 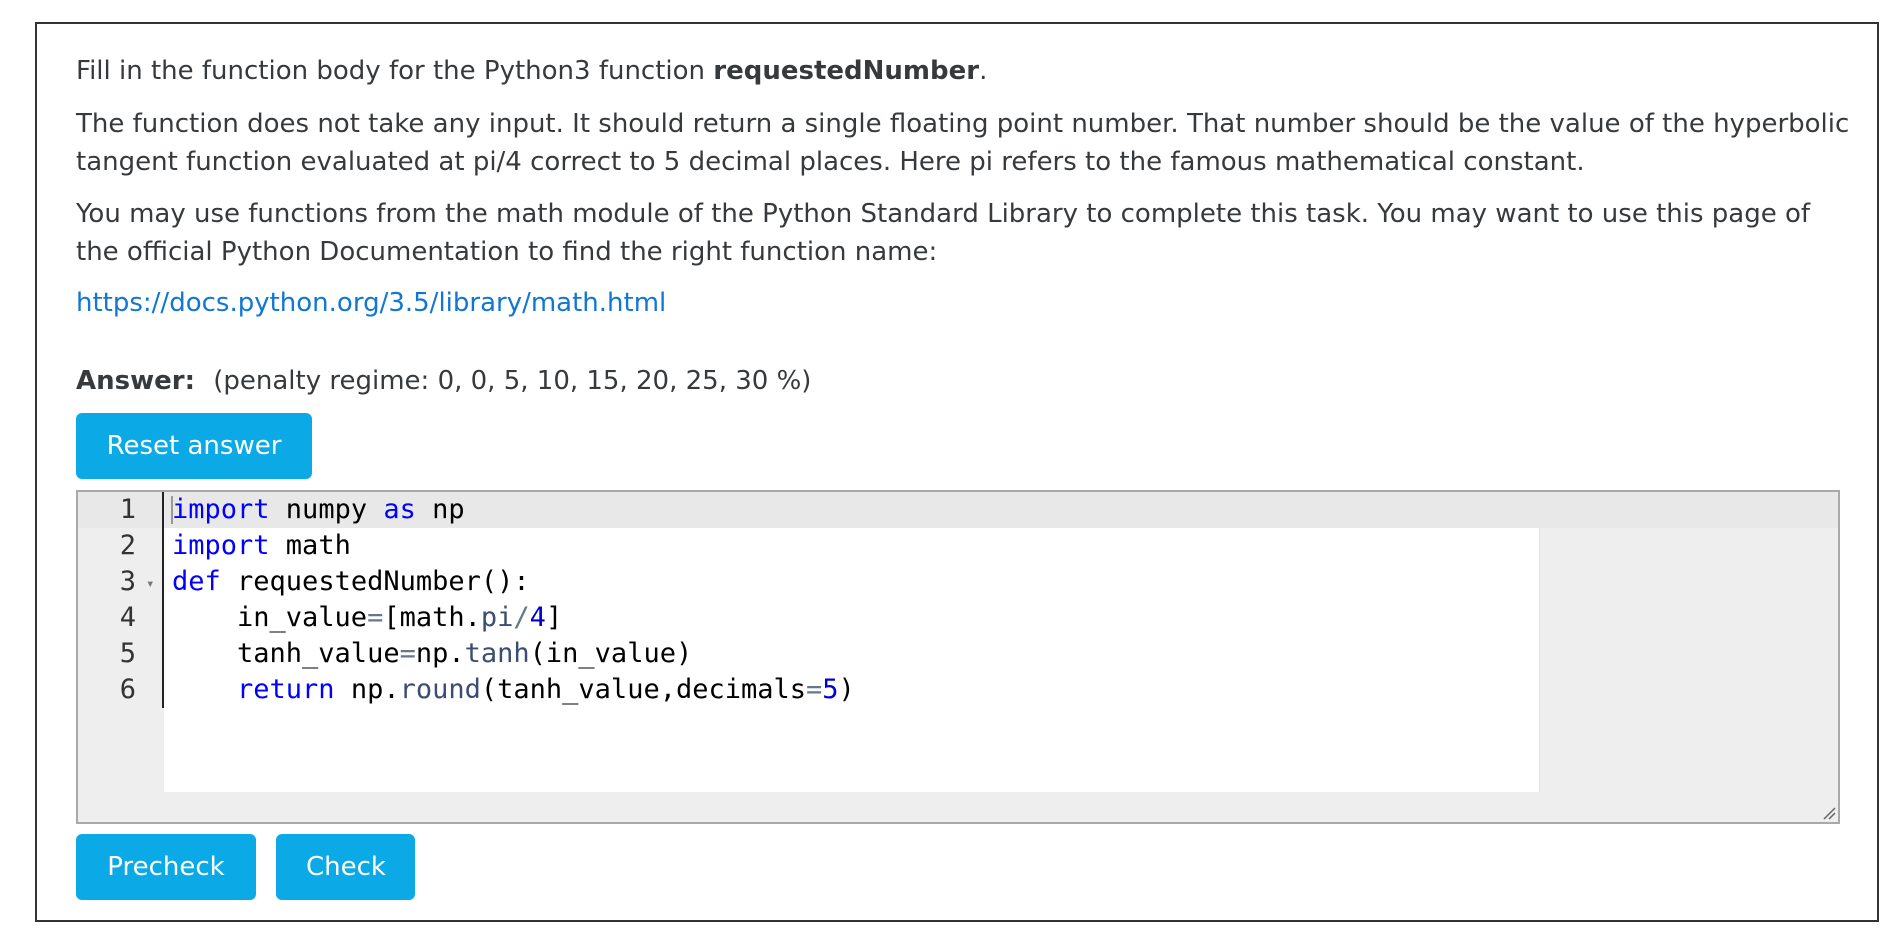 What do you see at coordinates (127, 617) in the screenshot?
I see `line-number: 4` at bounding box center [127, 617].